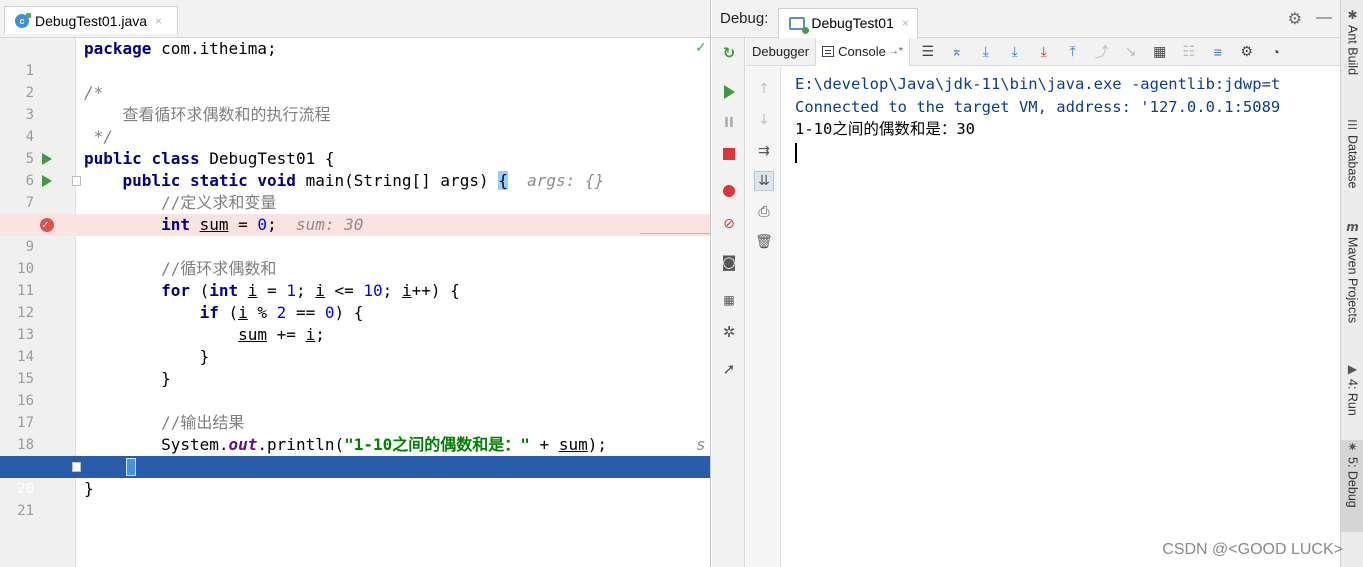  Describe the element at coordinates (286, 334) in the screenshot. I see `operator: +=` at that location.